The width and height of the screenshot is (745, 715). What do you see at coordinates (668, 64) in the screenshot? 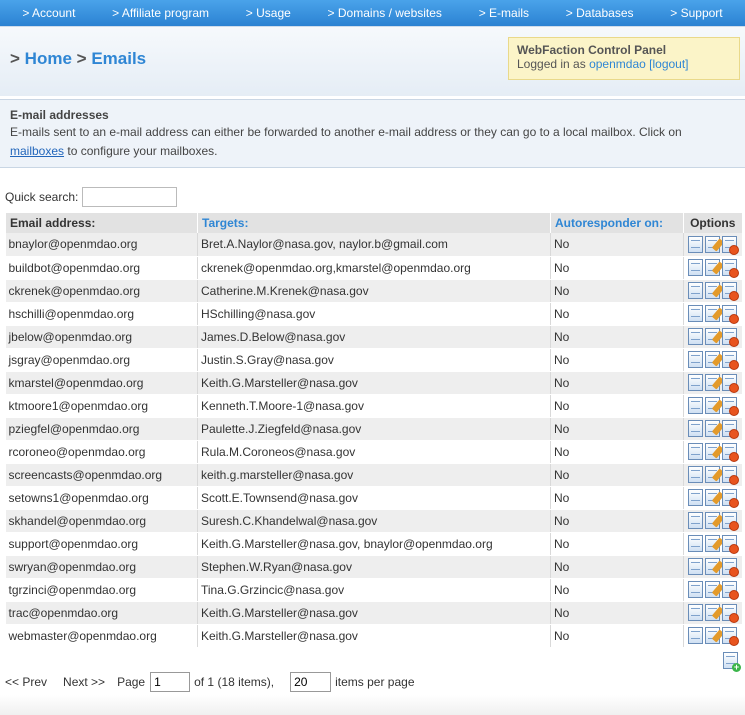
I see `logout-link: [logout]` at bounding box center [668, 64].